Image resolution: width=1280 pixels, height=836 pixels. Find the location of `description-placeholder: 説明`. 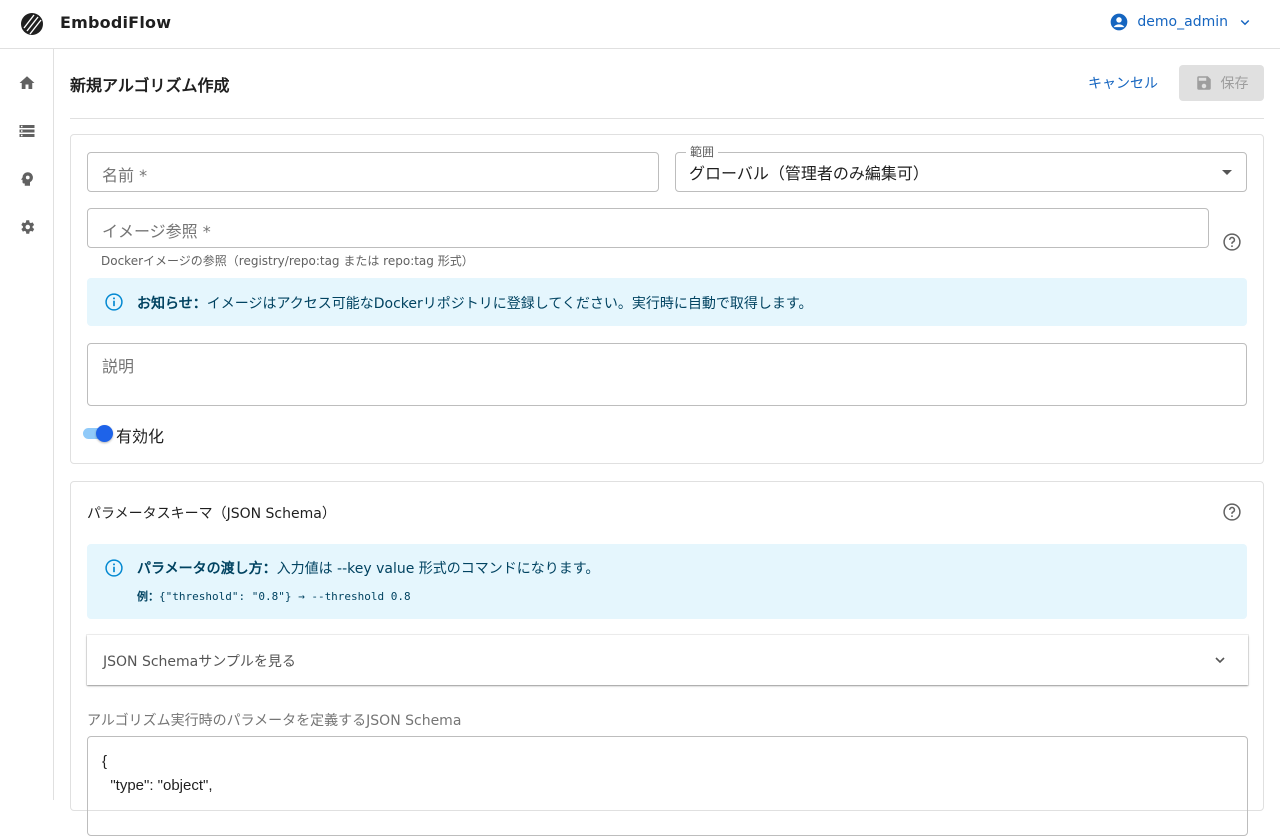

description-placeholder: 説明 is located at coordinates (118, 366).